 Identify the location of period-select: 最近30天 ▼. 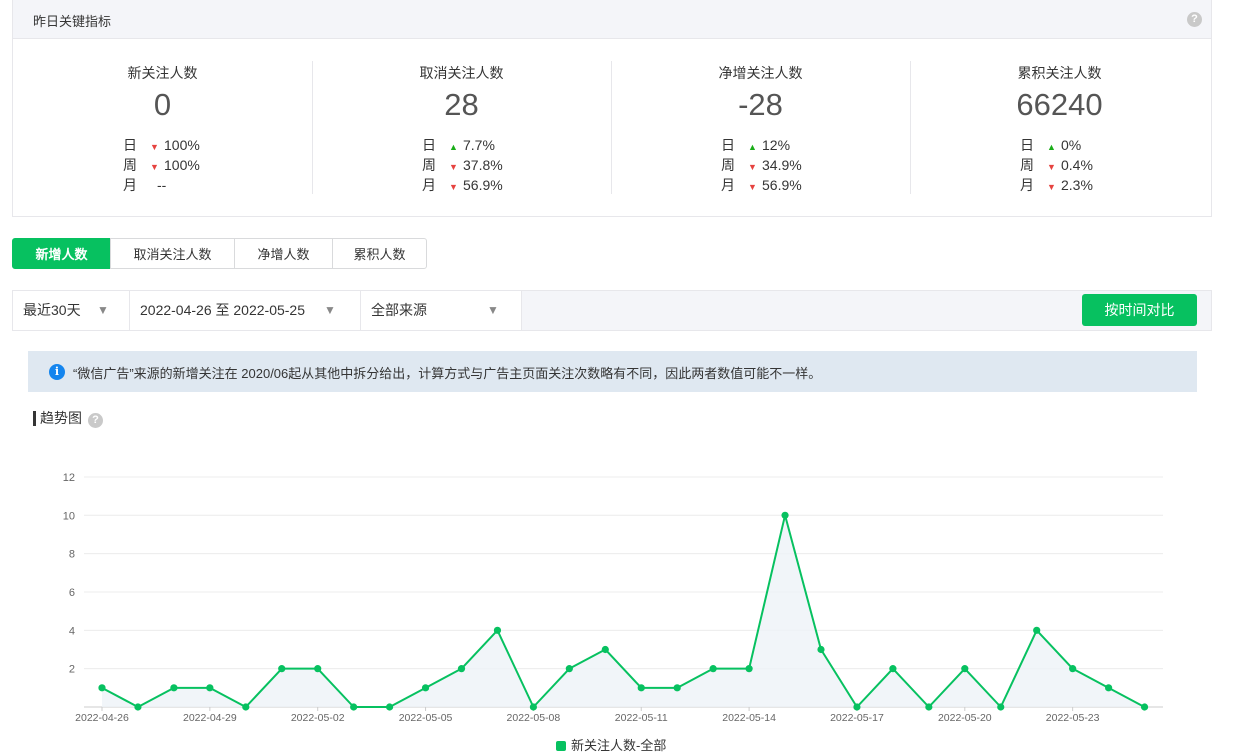
(71, 310).